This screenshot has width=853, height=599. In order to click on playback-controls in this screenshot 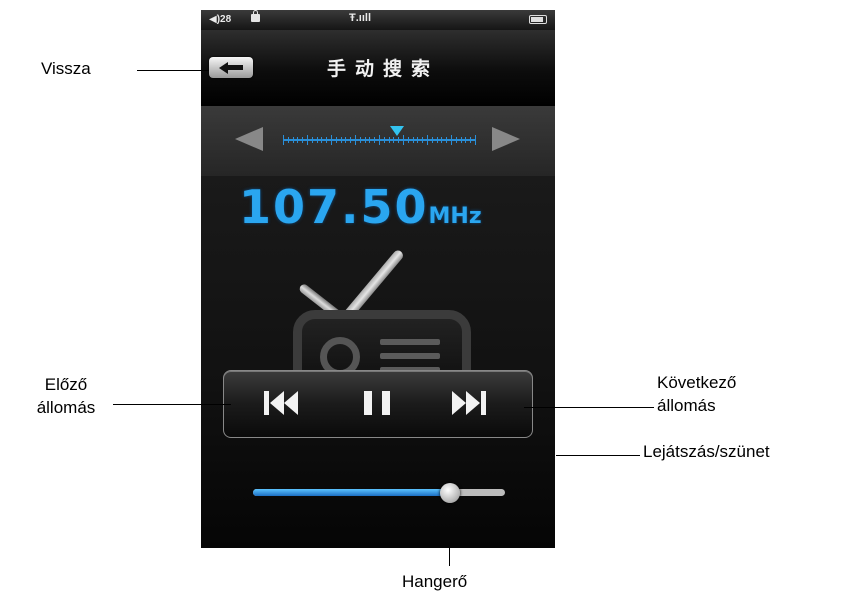, I will do `click(378, 404)`.